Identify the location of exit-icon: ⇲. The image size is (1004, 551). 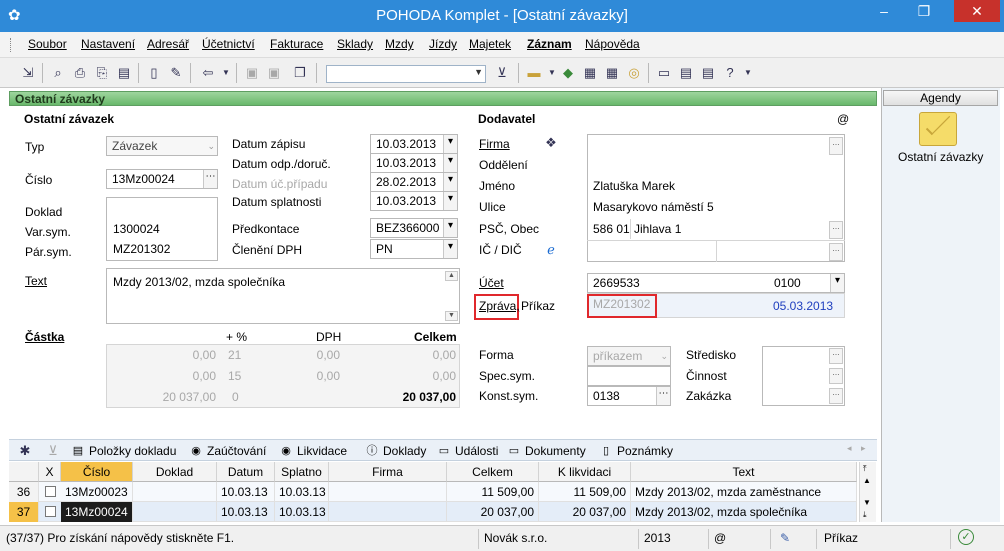
(28, 73).